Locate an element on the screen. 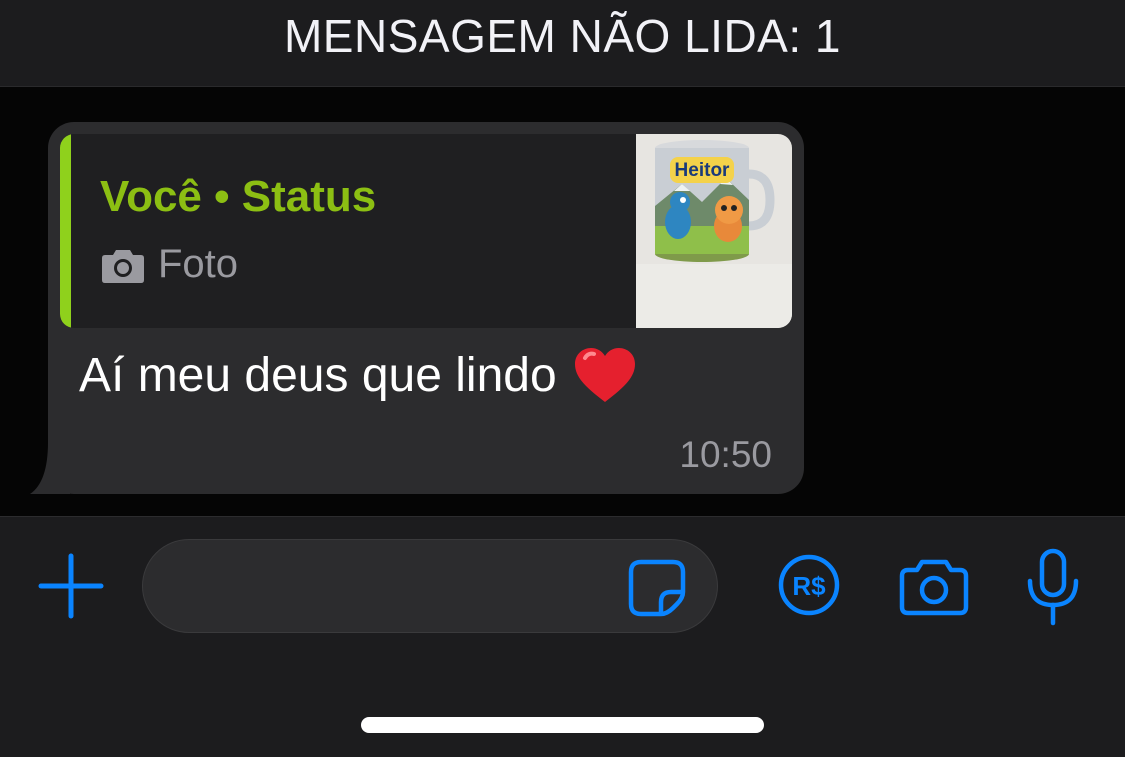 The image size is (1125, 757). thumbnail-name-label: Heitor is located at coordinates (703, 170).